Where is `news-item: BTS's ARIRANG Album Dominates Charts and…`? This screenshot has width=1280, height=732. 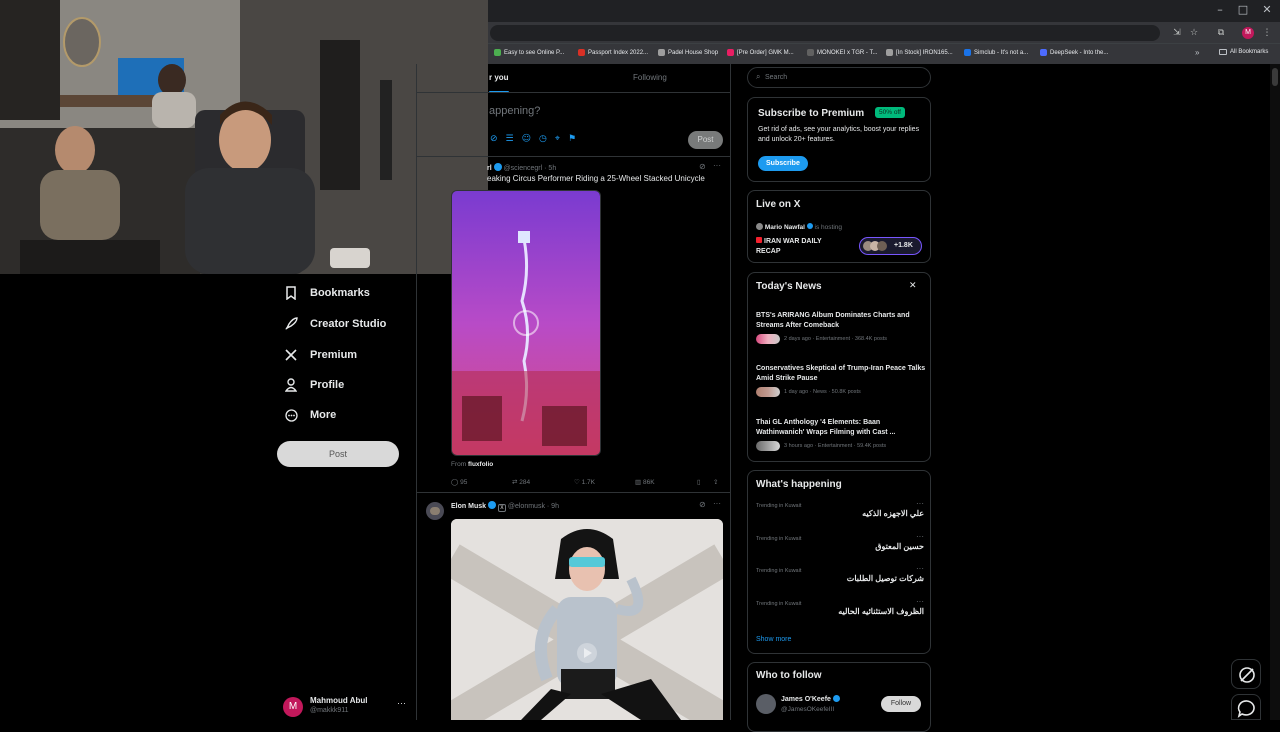
news-item: BTS's ARIRANG Album Dominates Charts and… is located at coordinates (841, 327).